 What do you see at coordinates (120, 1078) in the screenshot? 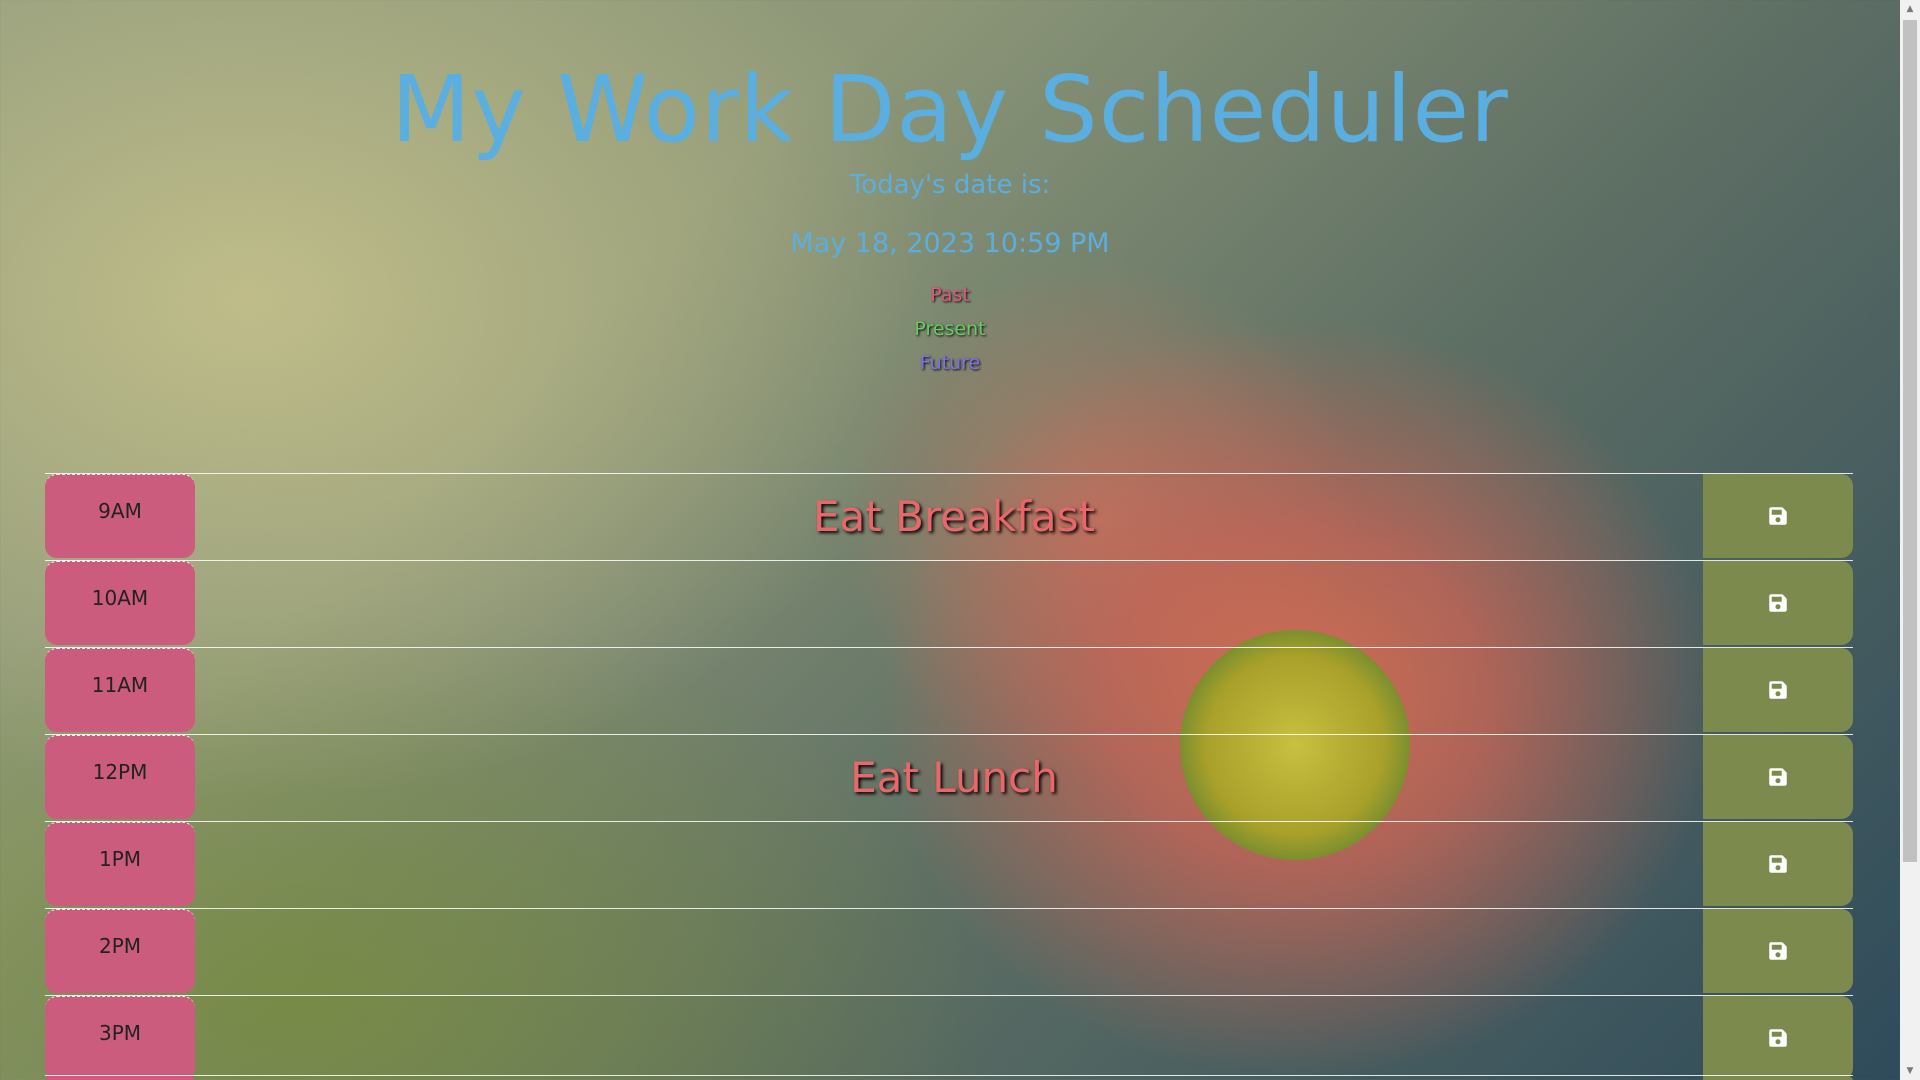
I see `hour-label-partial` at bounding box center [120, 1078].